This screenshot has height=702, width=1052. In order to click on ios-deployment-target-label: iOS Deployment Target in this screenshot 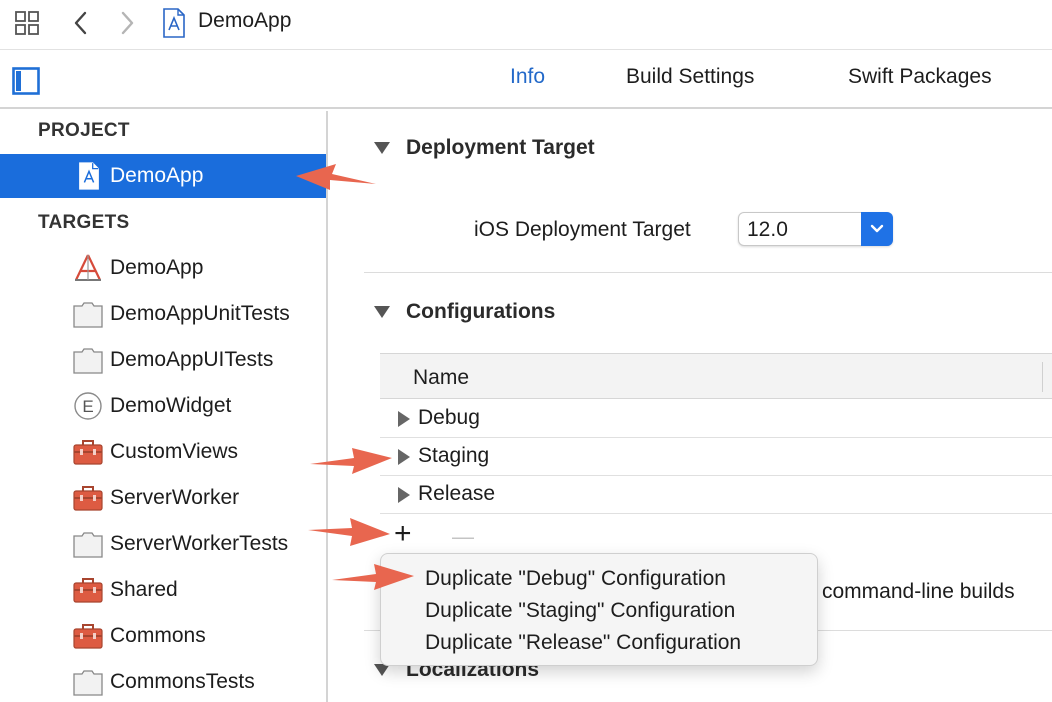, I will do `click(582, 229)`.